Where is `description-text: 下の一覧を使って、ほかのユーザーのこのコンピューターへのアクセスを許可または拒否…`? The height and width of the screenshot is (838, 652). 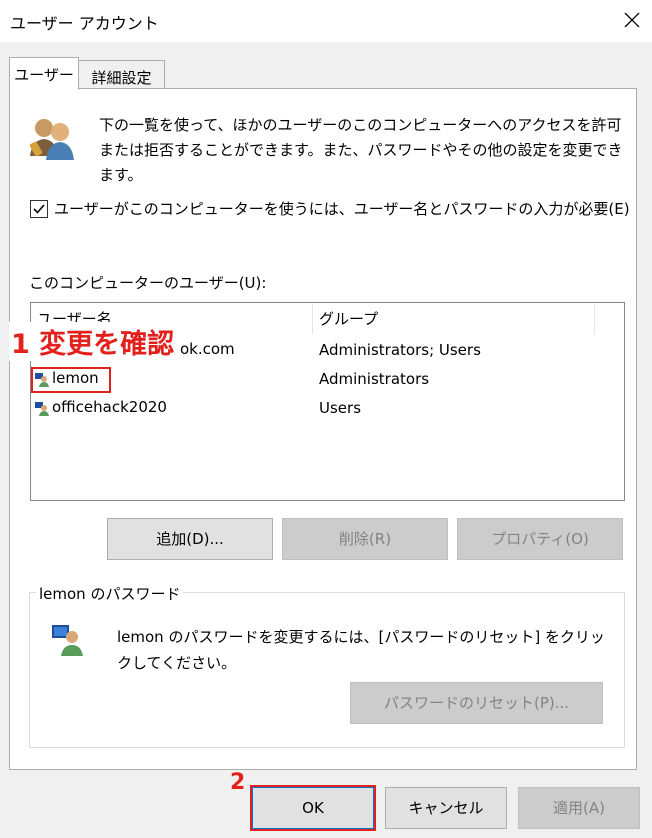 description-text: 下の一覧を使って、ほかのユーザーのこのコンピューターへのアクセスを許可または拒否… is located at coordinates (361, 150).